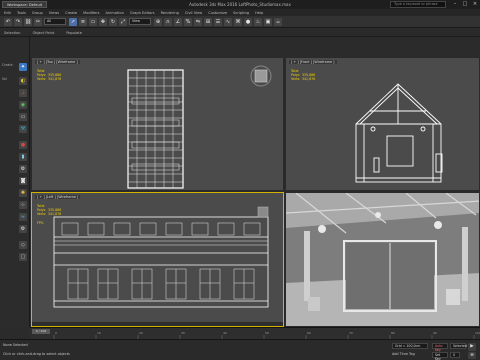 The width and height of the screenshot is (480, 360). I want to click on menu-create: Create, so click(71, 13).